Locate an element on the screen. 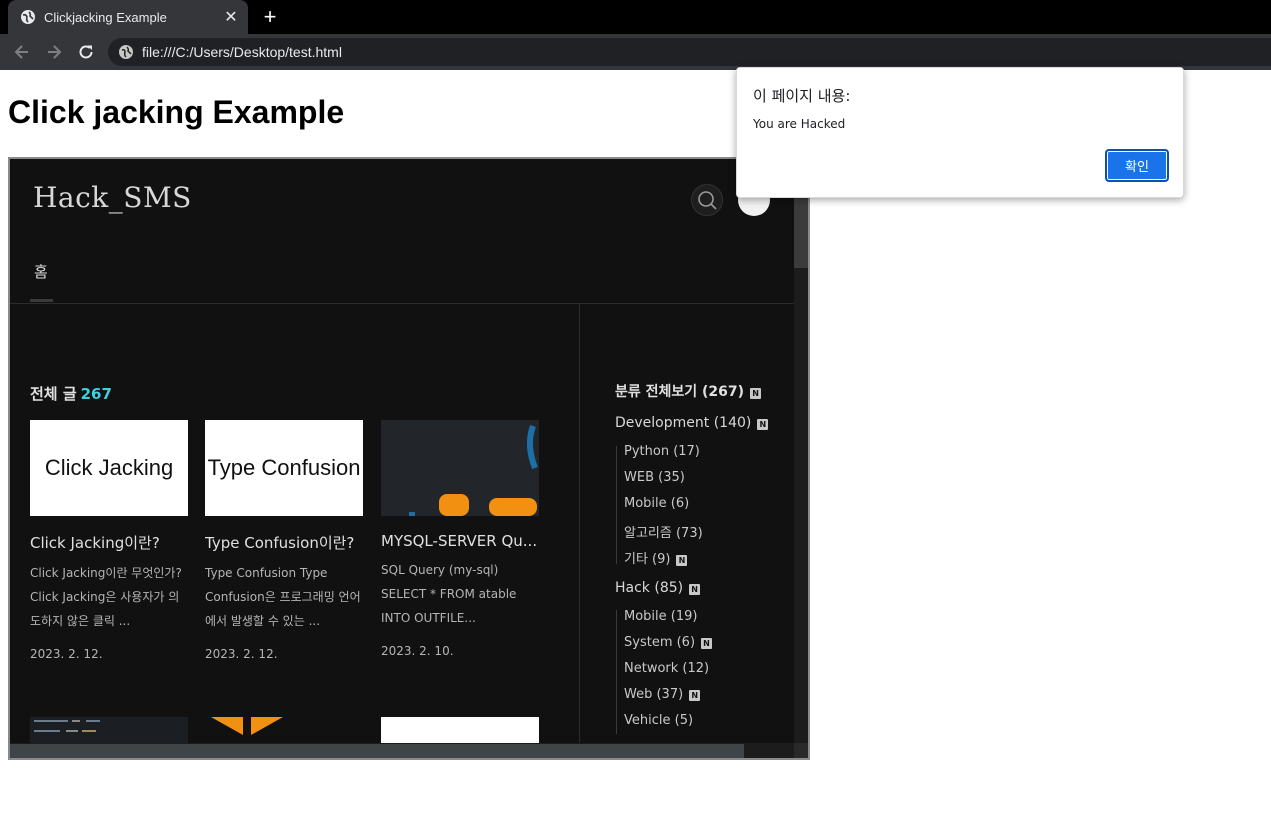 This screenshot has height=828, width=1271. post-date: 2023. 2. 10. is located at coordinates (417, 651).